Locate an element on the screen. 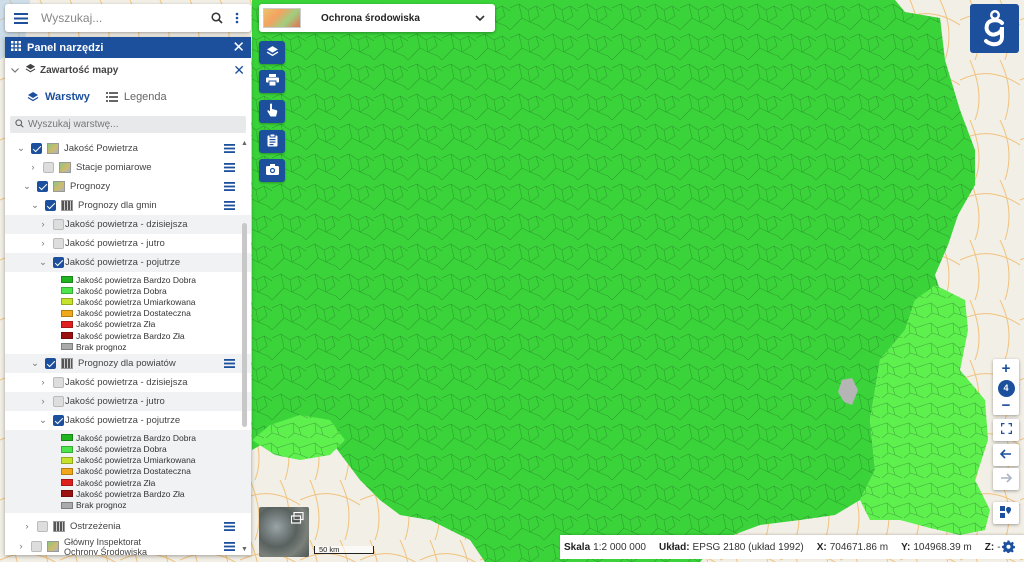 The image size is (1024, 562). layer-tree-scrollbar: ▲ ▼ is located at coordinates (244, 346).